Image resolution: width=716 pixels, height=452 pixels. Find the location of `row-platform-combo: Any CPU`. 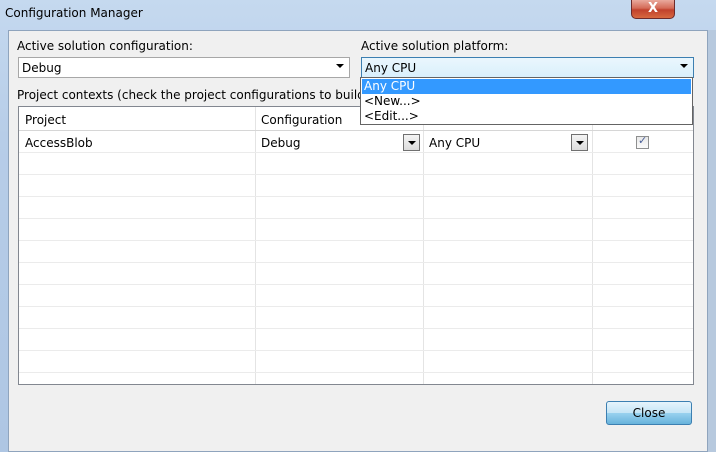

row-platform-combo: Any CPU is located at coordinates (508, 142).